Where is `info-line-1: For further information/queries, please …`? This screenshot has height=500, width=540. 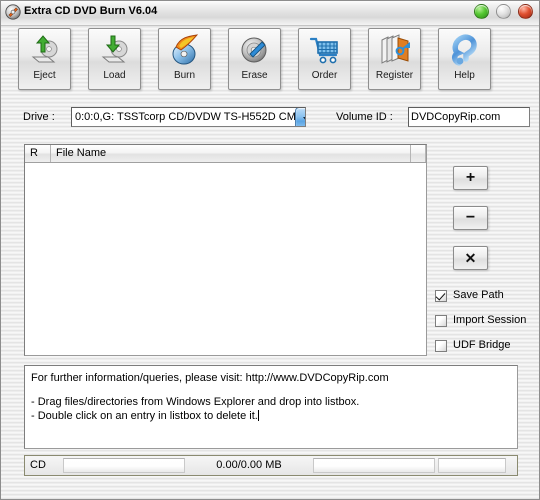 info-line-1: For further information/queries, please … is located at coordinates (210, 378).